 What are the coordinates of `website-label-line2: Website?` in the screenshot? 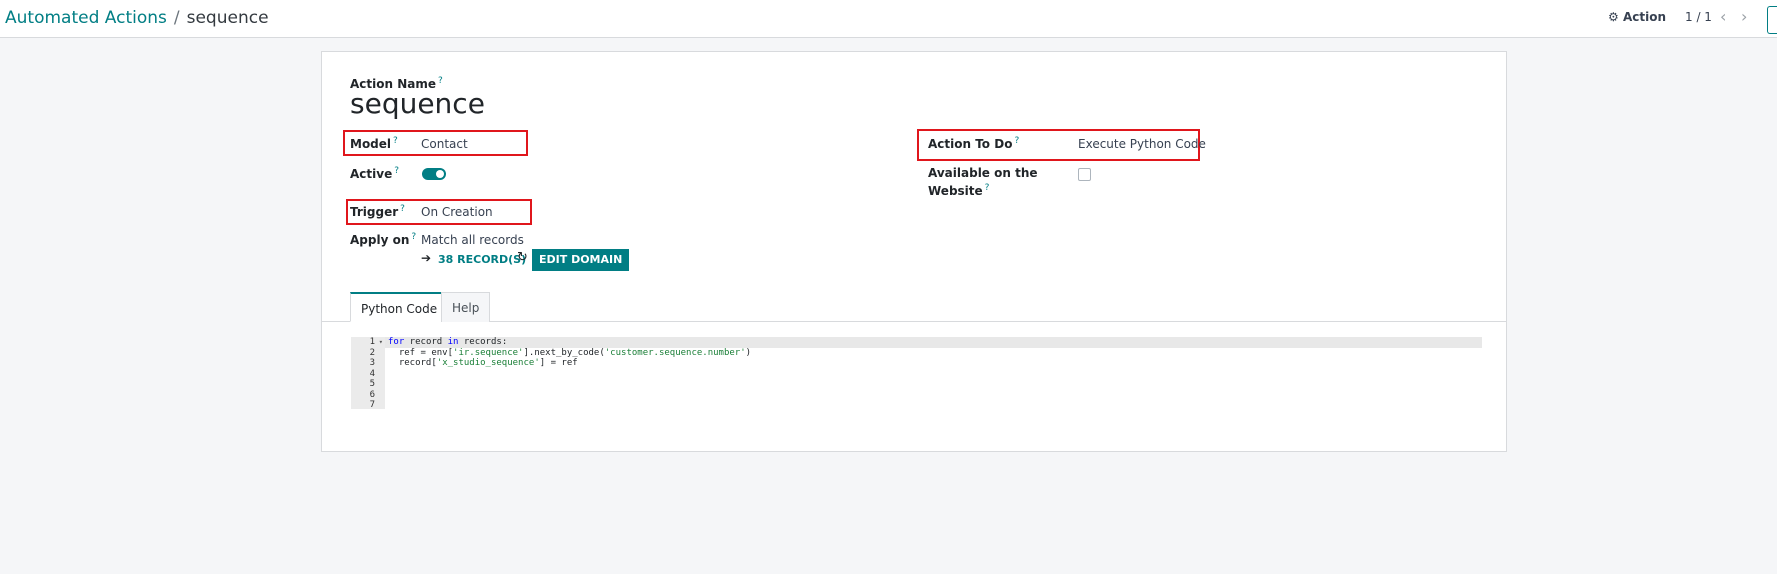 It's located at (958, 190).